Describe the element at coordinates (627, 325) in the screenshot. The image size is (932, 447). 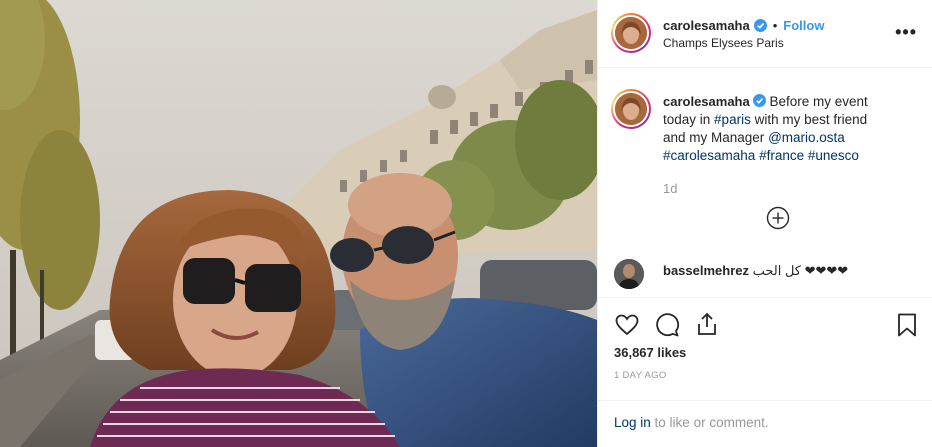
I see `heart-icon` at that location.